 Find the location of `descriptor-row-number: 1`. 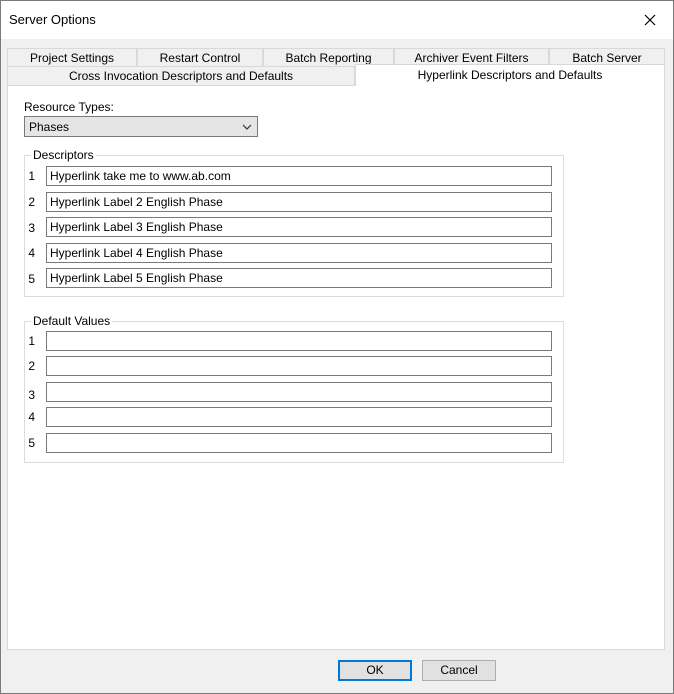

descriptor-row-number: 1 is located at coordinates (31, 176).